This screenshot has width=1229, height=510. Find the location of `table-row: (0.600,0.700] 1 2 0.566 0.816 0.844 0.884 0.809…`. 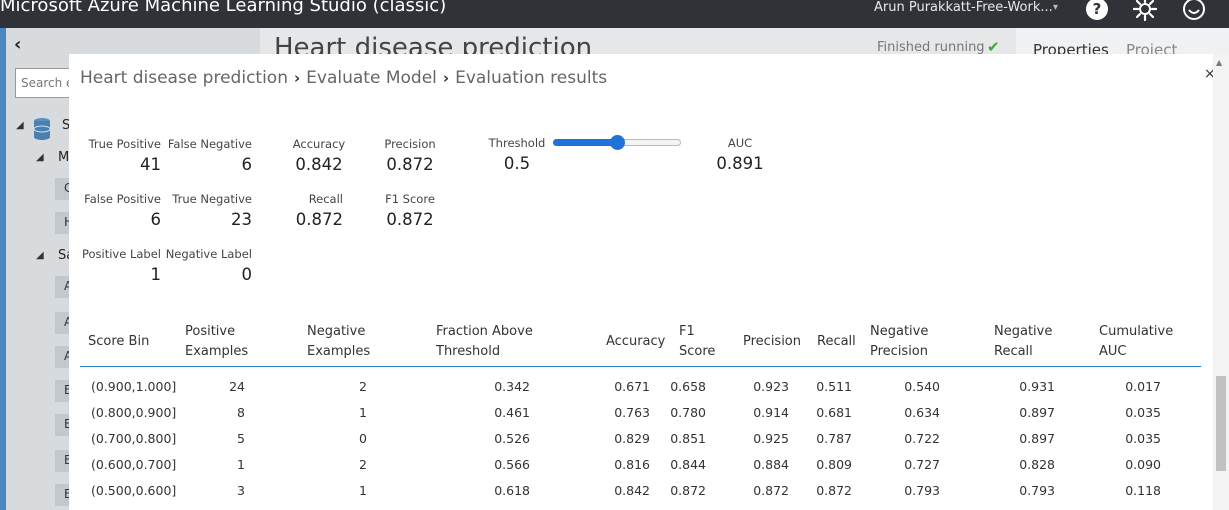

table-row: (0.600,0.700] 1 2 0.566 0.816 0.844 0.884 0.809… is located at coordinates (640, 464).